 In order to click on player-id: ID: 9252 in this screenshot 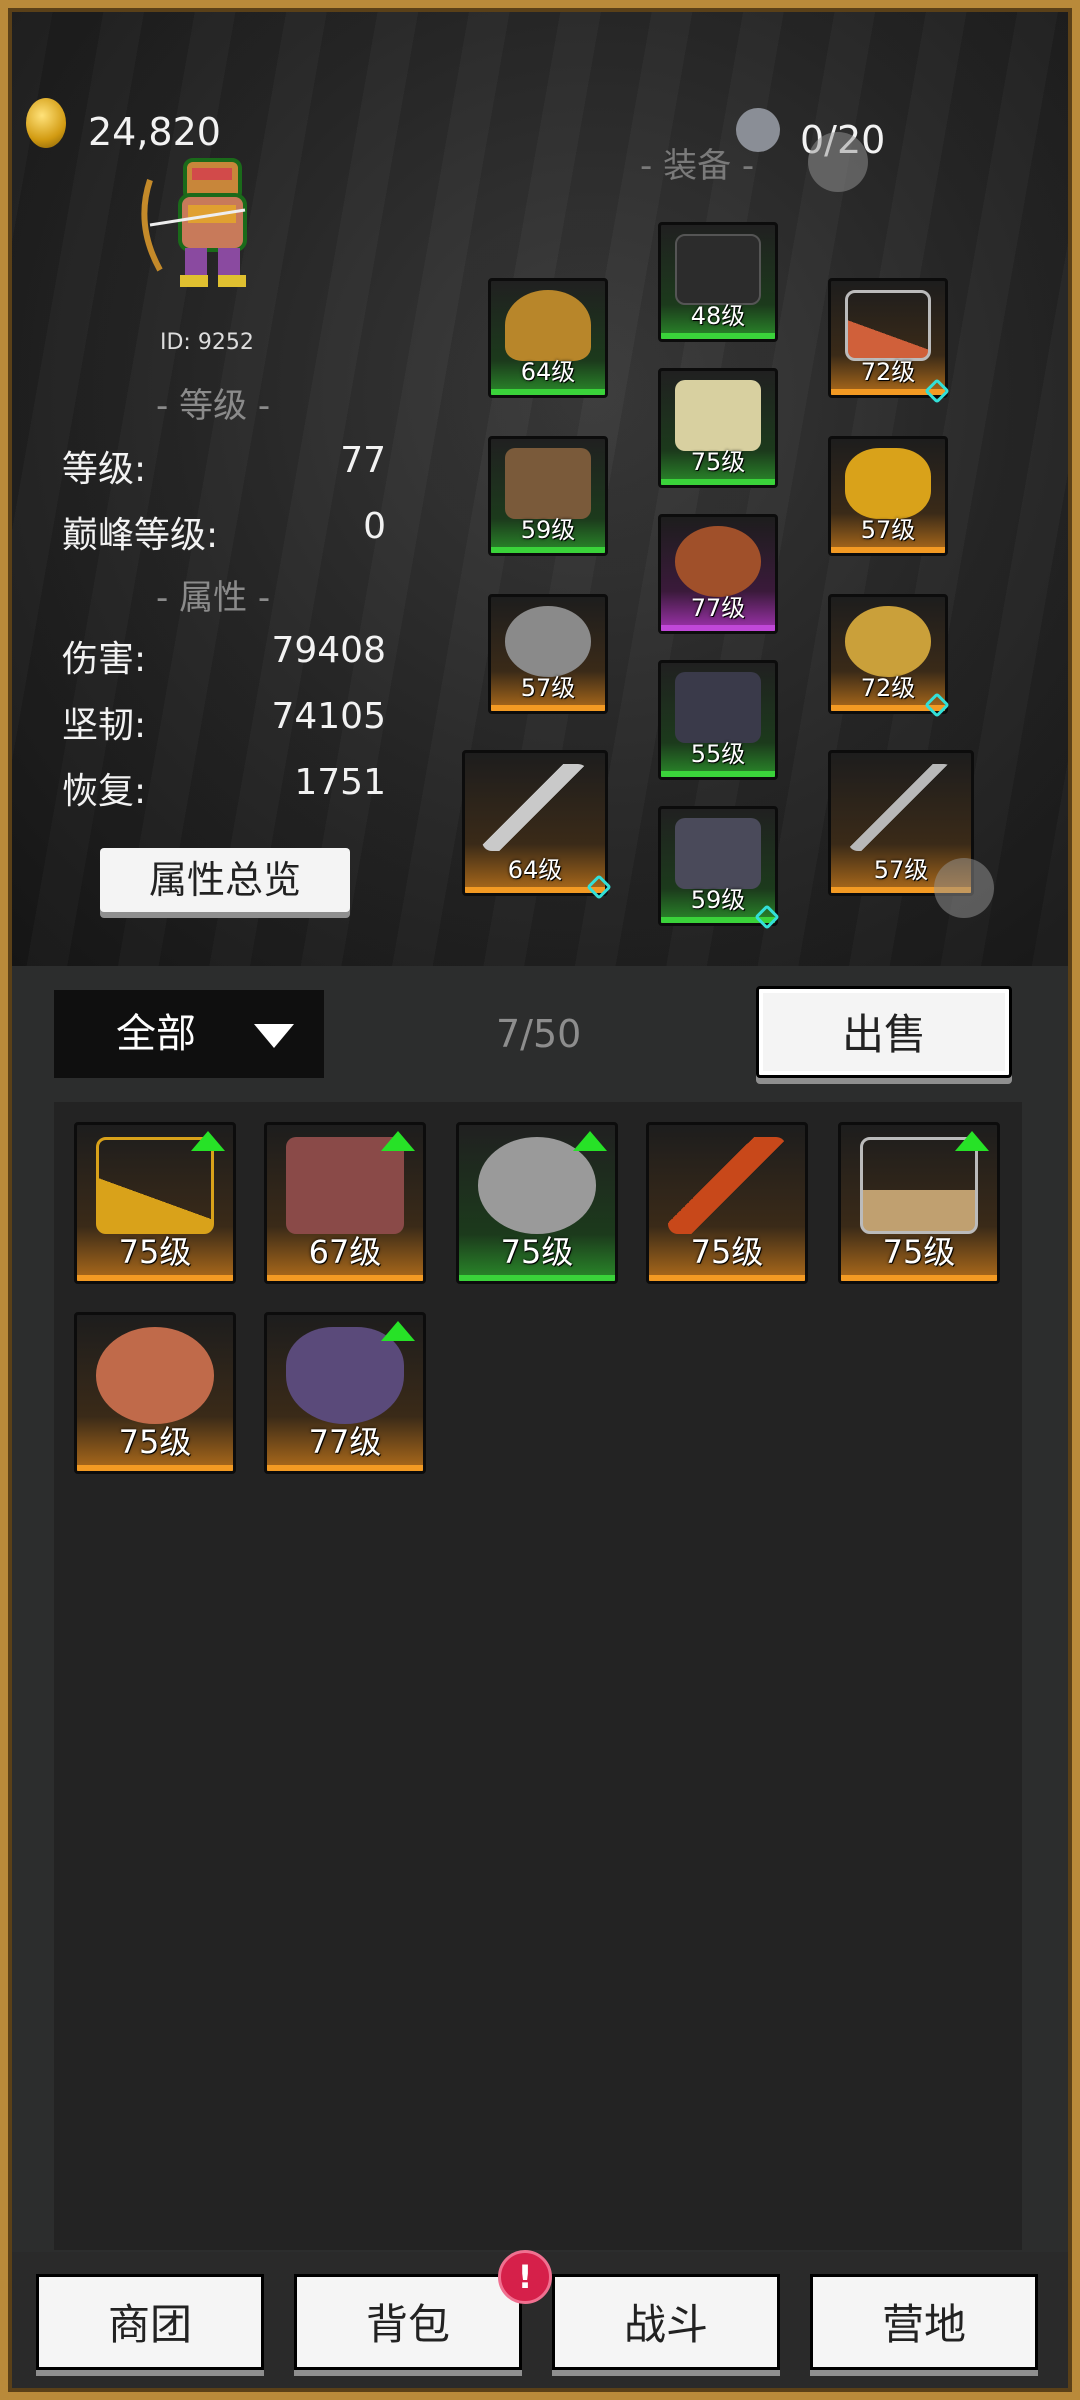, I will do `click(207, 342)`.